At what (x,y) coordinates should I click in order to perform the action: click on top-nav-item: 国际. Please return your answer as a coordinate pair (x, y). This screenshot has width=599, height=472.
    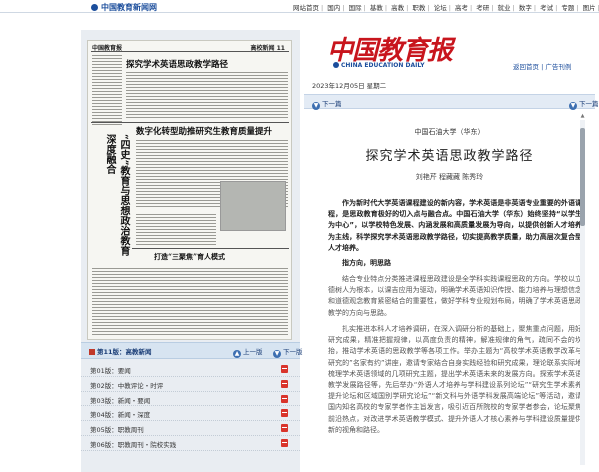
    Looking at the image, I should click on (355, 8).